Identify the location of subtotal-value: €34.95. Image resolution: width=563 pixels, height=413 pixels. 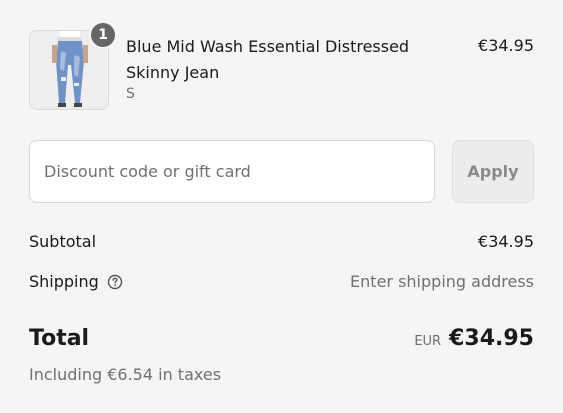
(506, 241).